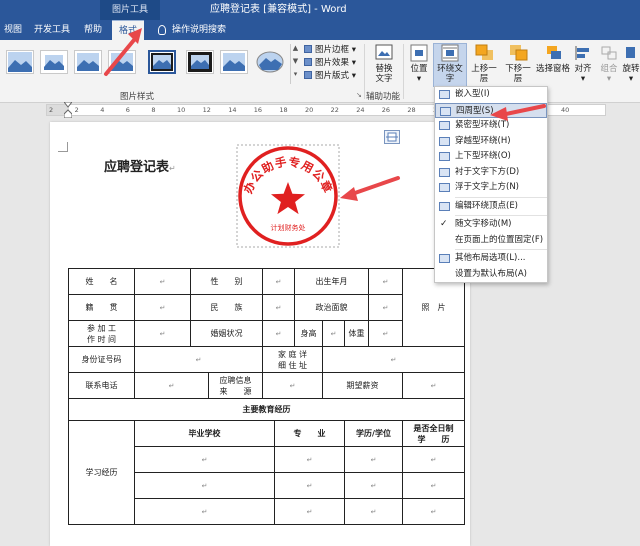 This screenshot has width=640, height=546. I want to click on send-backward-icon, so click(518, 53).